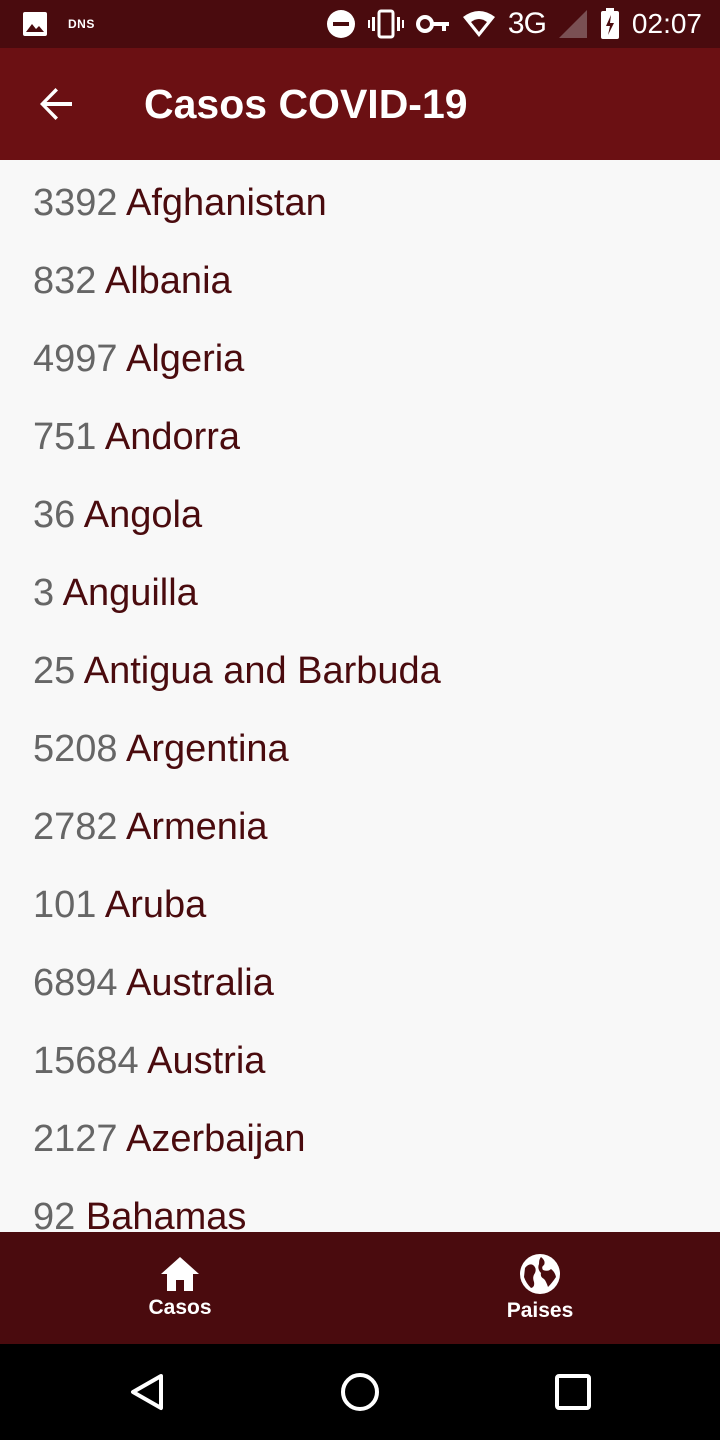 The height and width of the screenshot is (1440, 720). What do you see at coordinates (155, 905) in the screenshot?
I see `country-name: Aruba` at bounding box center [155, 905].